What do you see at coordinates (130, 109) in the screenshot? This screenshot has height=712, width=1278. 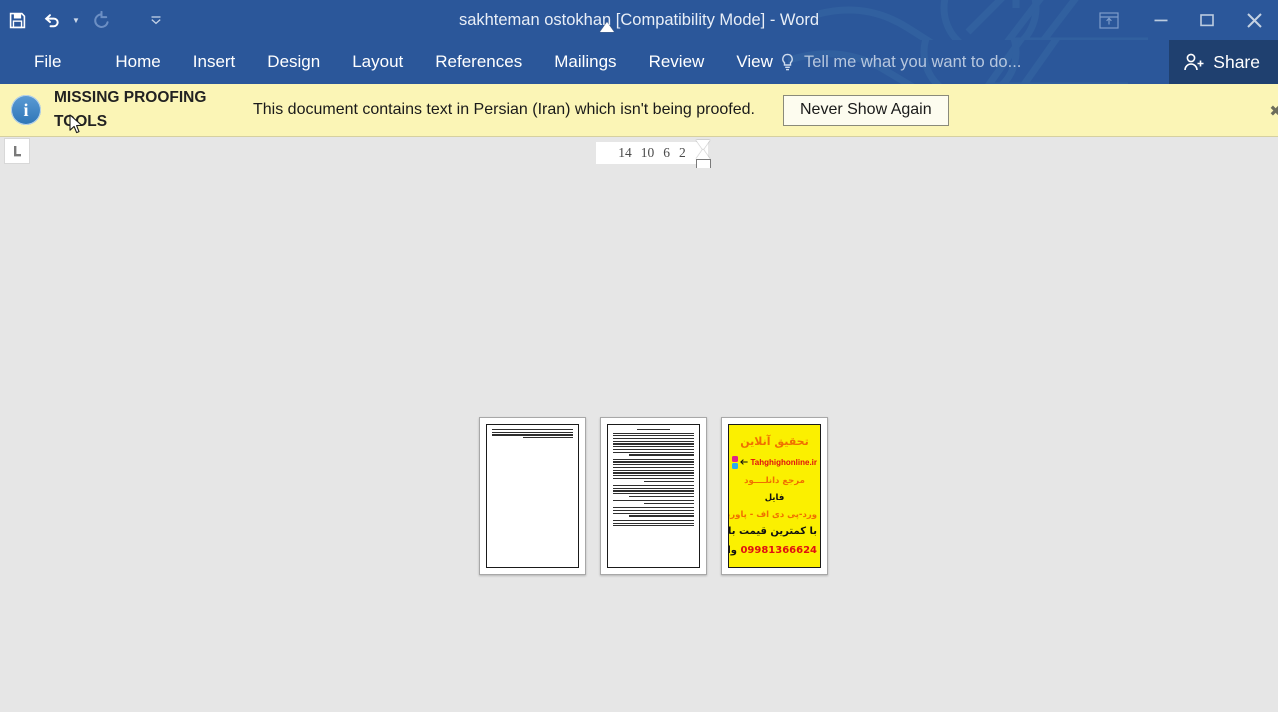 I see `notification-heading: MISSING PROOFING TOOLS` at bounding box center [130, 109].